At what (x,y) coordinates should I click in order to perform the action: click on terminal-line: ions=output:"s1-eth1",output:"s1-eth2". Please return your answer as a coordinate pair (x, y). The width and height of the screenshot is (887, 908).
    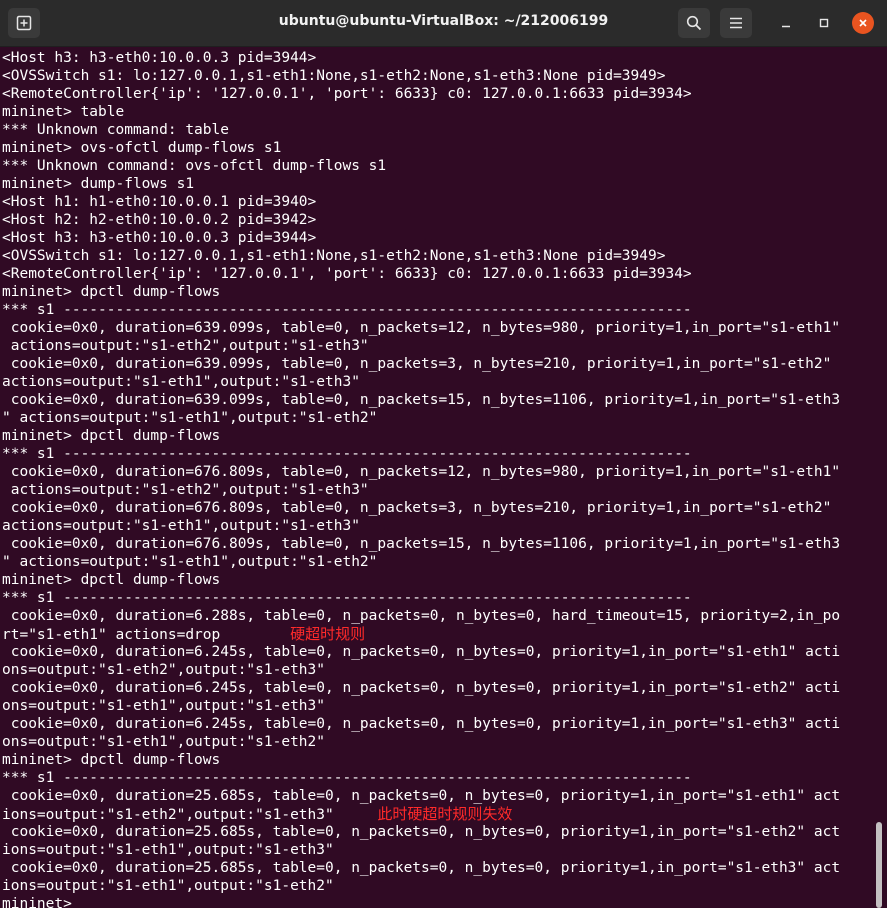
    Looking at the image, I should click on (437, 886).